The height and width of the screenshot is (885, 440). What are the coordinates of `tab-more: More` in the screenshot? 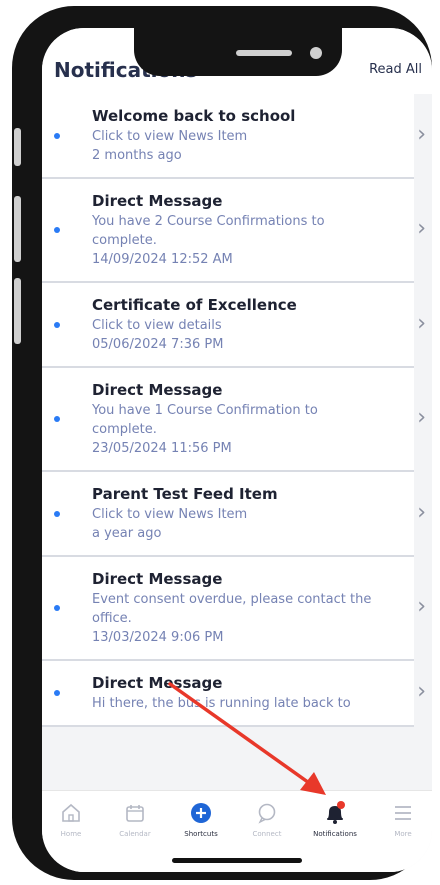 It's located at (400, 818).